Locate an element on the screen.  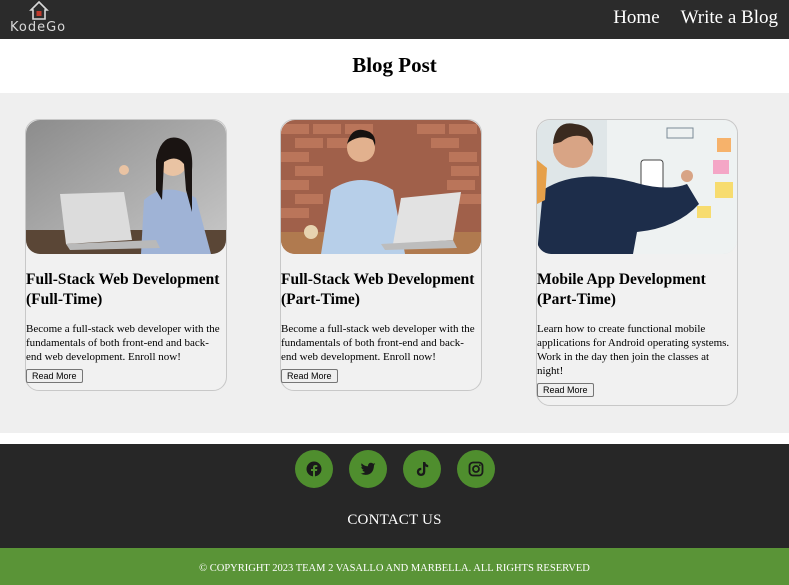
card-image-woman-laptop is located at coordinates (126, 187).